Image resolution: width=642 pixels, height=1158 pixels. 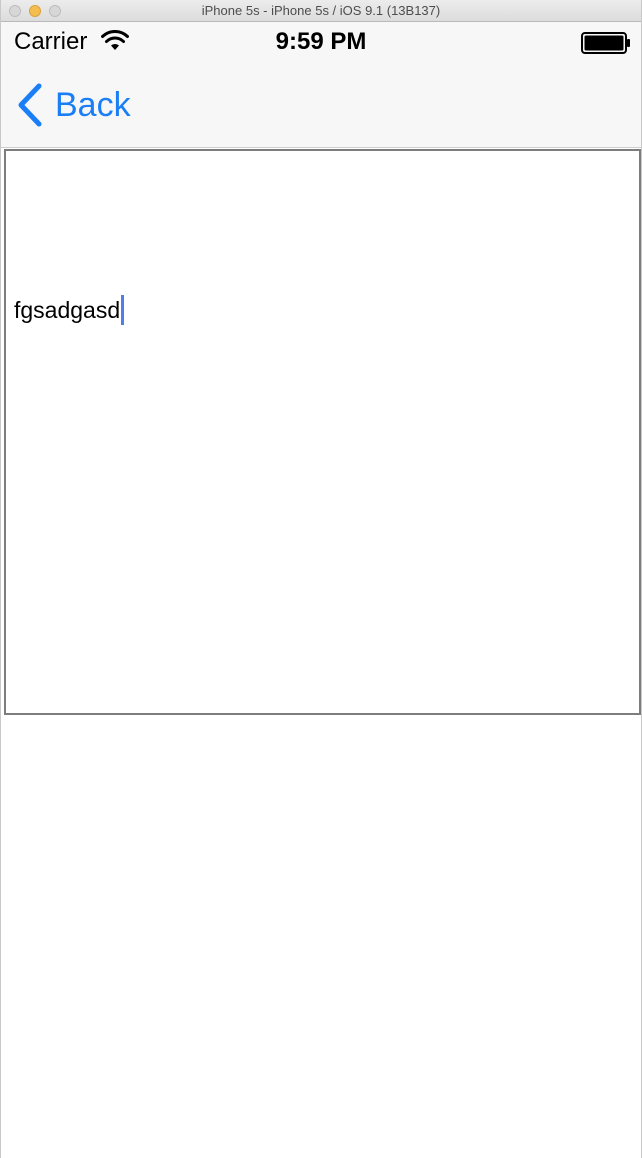 I want to click on navigation-bar: Back, so click(x=321, y=105).